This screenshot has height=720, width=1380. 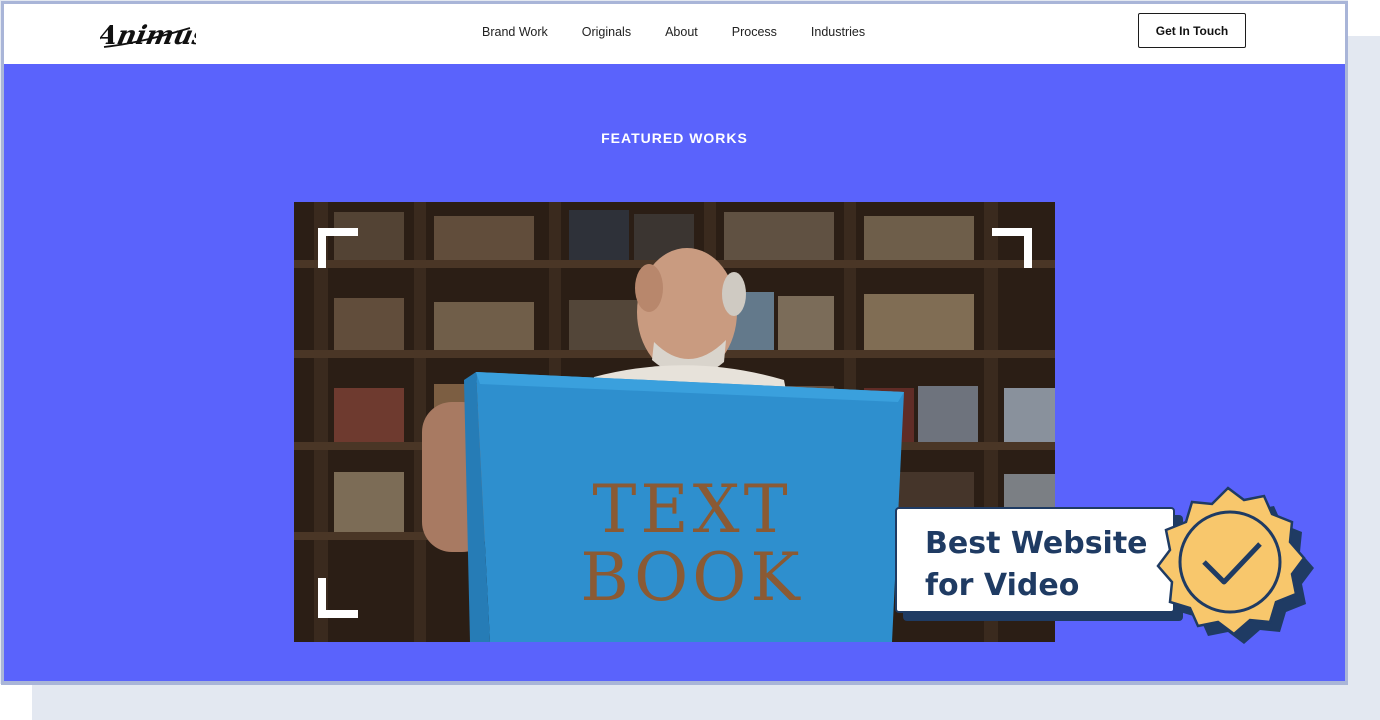 What do you see at coordinates (681, 32) in the screenshot?
I see `nav-link-about: About` at bounding box center [681, 32].